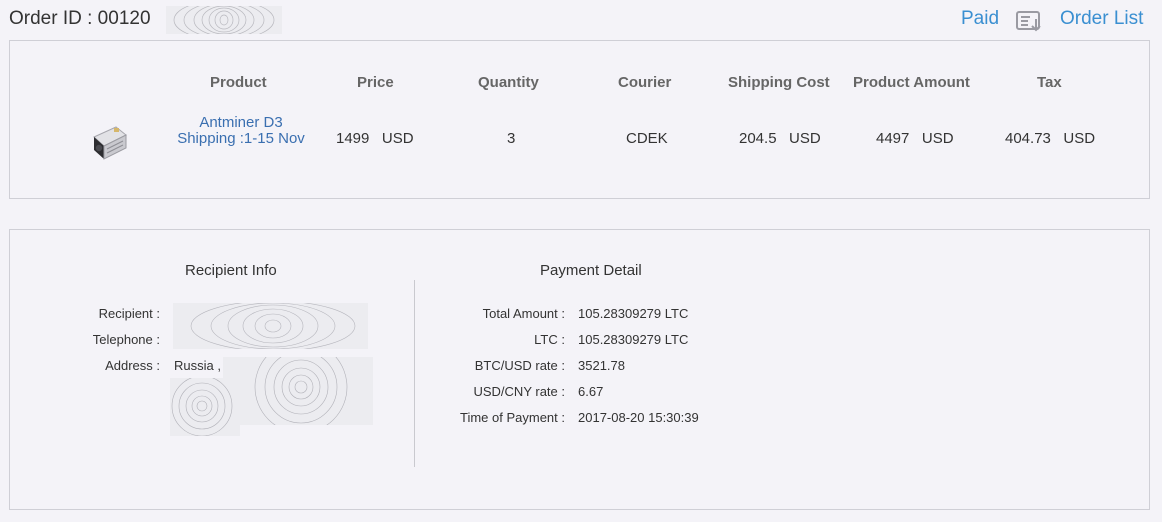 This screenshot has height=522, width=1162. Describe the element at coordinates (581, 20) in the screenshot. I see `page-header: Order ID : 00120 Paid Order List` at that location.